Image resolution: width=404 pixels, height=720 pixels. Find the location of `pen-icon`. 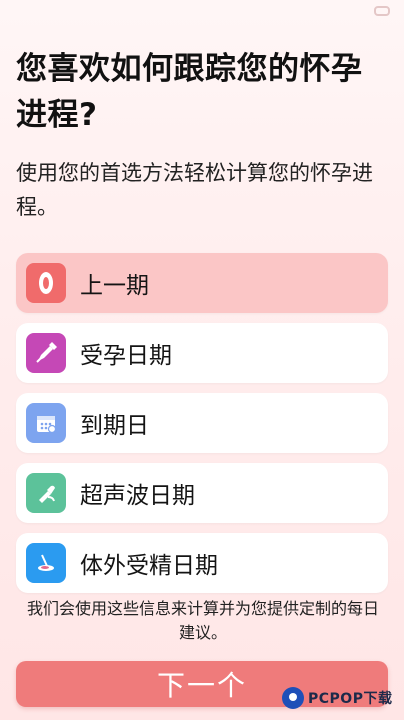

pen-icon is located at coordinates (46, 353).